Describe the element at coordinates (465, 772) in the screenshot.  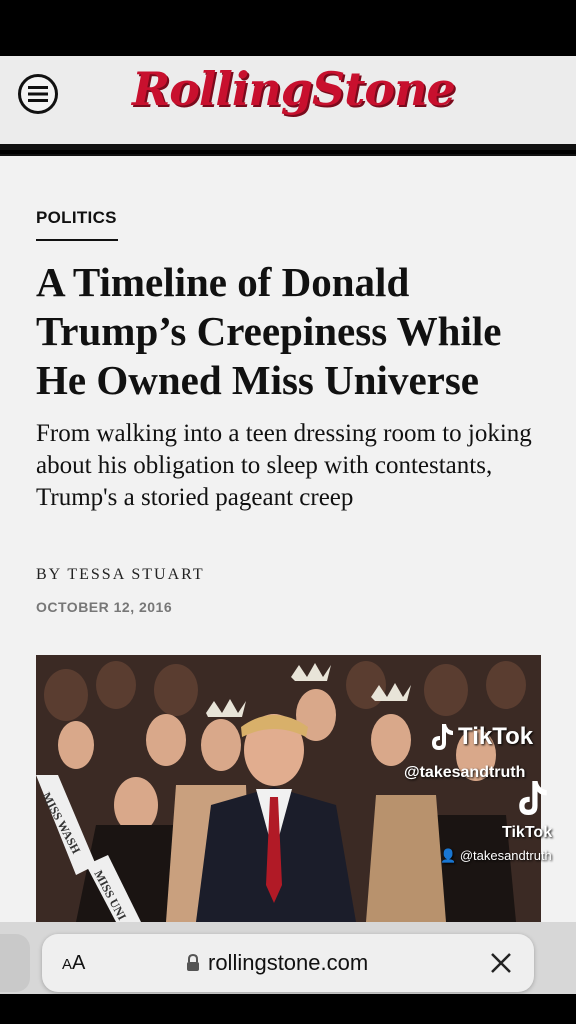
I see `tiktok-handle: @takesandtruth` at that location.